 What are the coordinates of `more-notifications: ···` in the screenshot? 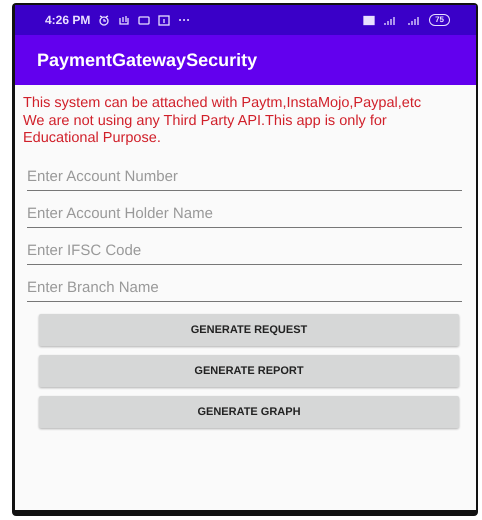 It's located at (184, 20).